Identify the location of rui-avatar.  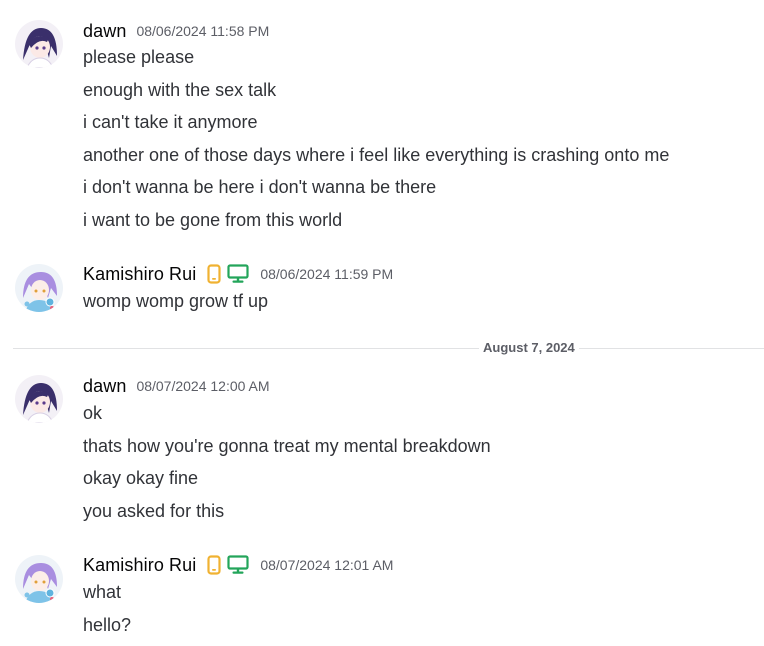
(39, 579).